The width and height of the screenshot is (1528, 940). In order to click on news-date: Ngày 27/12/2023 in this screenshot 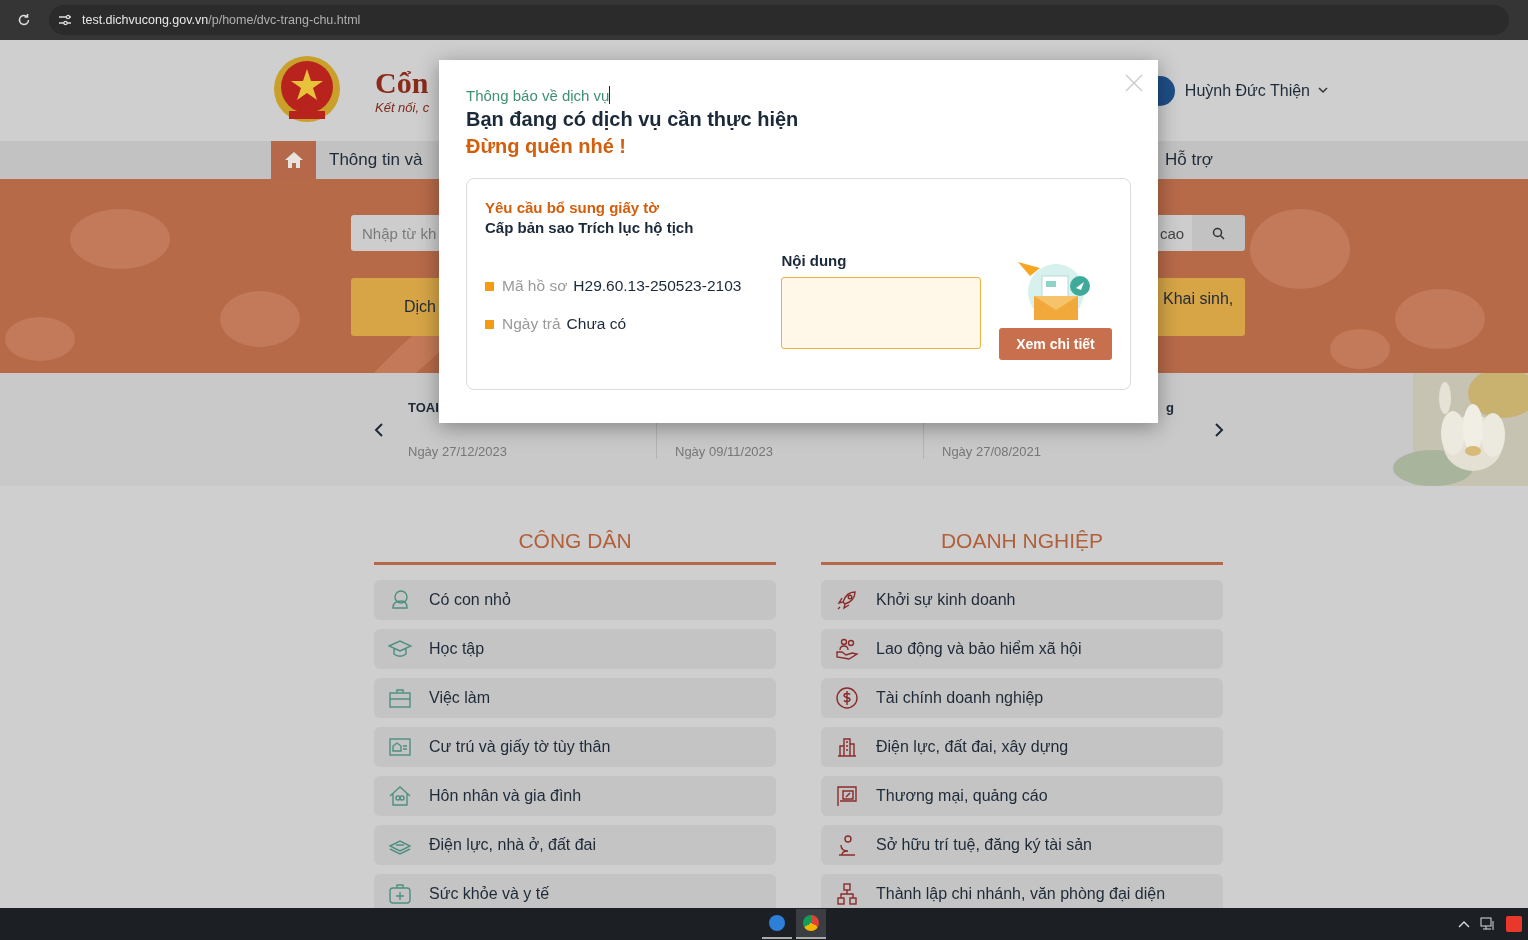, I will do `click(458, 451)`.